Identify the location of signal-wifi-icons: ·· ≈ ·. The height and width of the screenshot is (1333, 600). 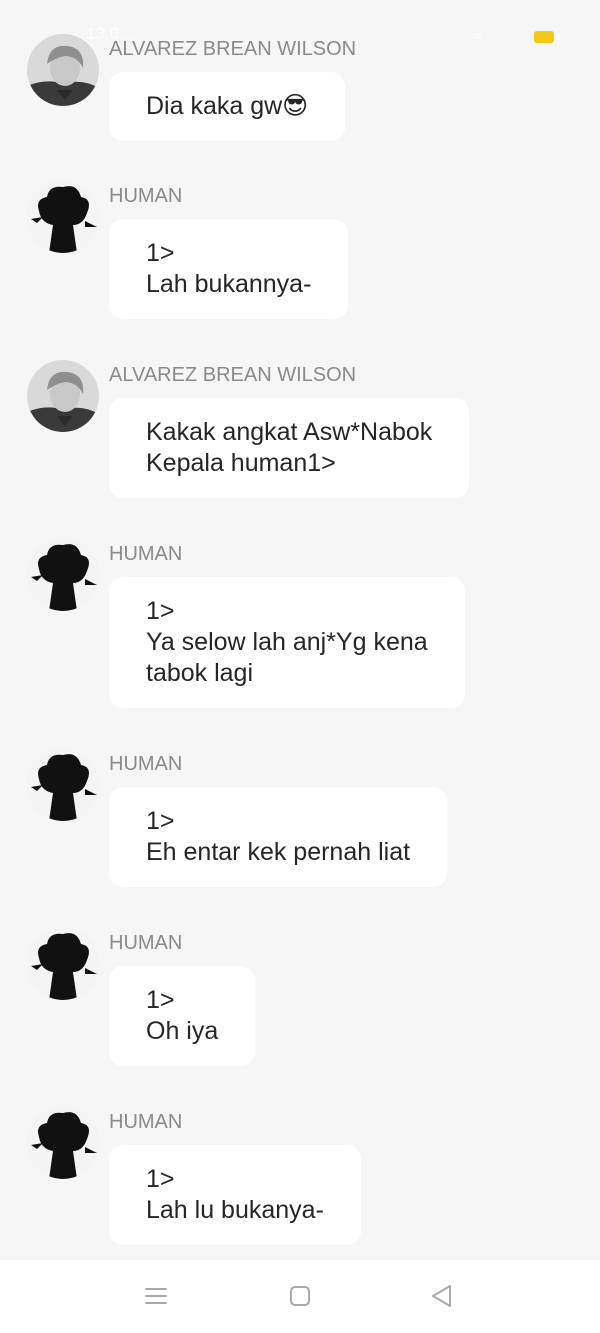
(476, 36).